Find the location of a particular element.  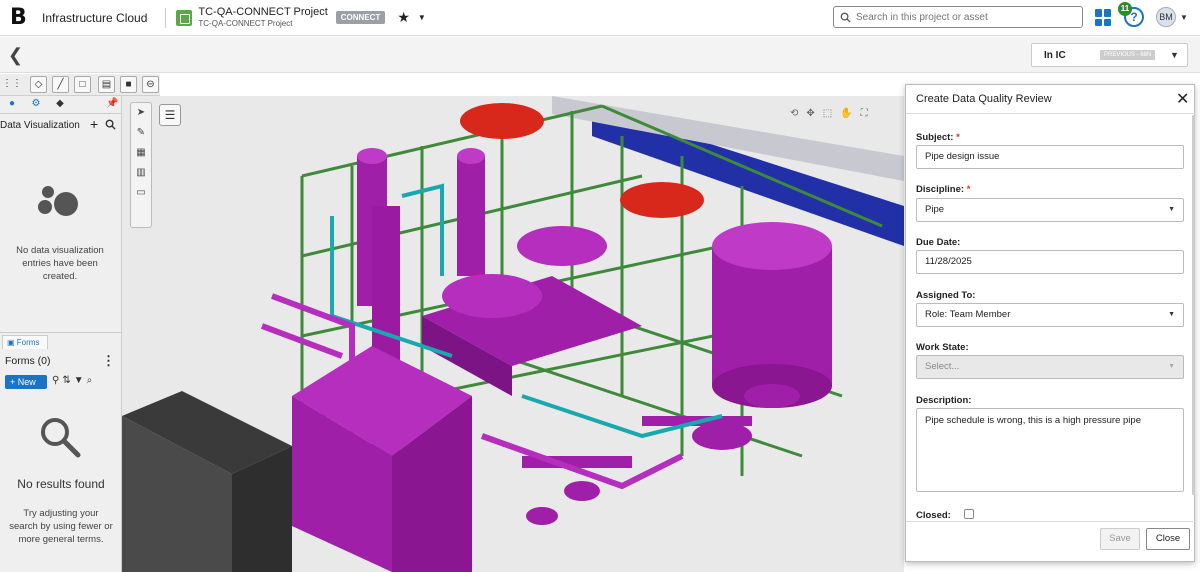

forms-filter-tools: ⚲⇅▼⌕ is located at coordinates (73, 380).